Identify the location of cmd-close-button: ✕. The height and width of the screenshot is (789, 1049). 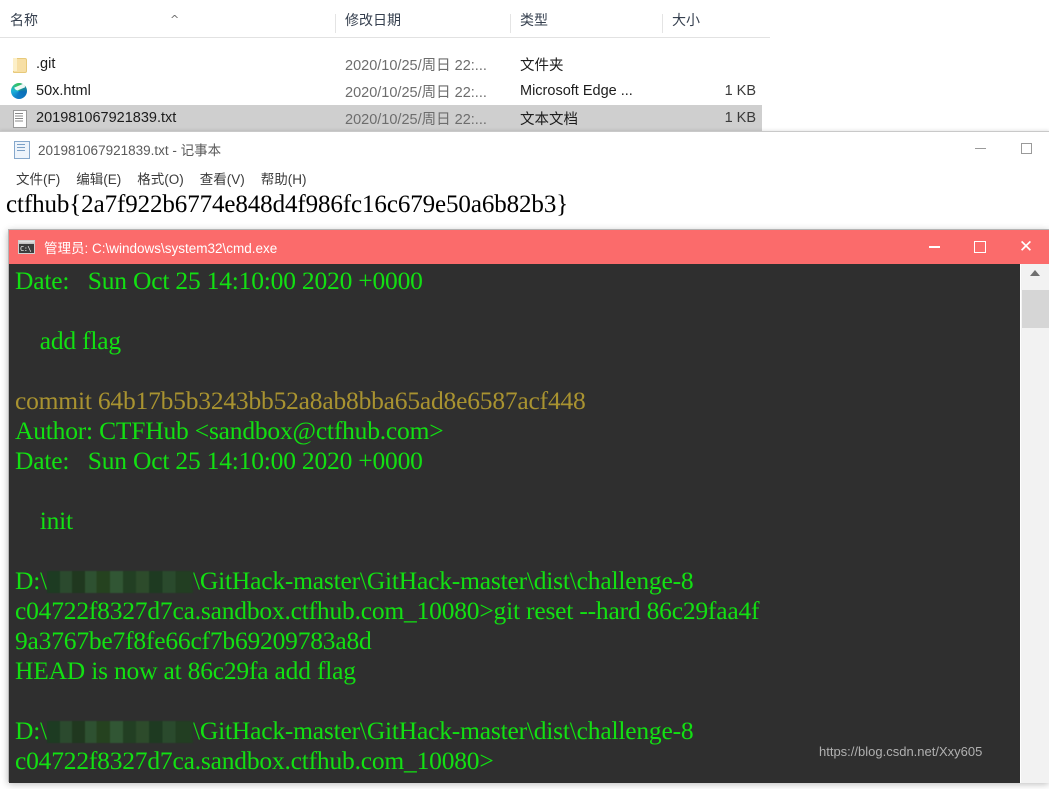
(1026, 247).